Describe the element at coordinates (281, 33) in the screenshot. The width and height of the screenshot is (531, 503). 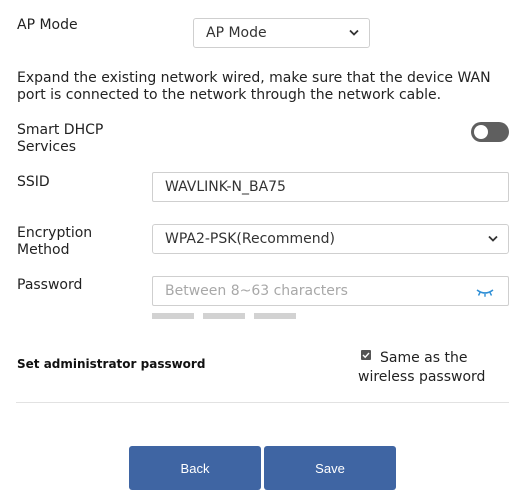
I see `ap-mode-select: AP Mode` at that location.